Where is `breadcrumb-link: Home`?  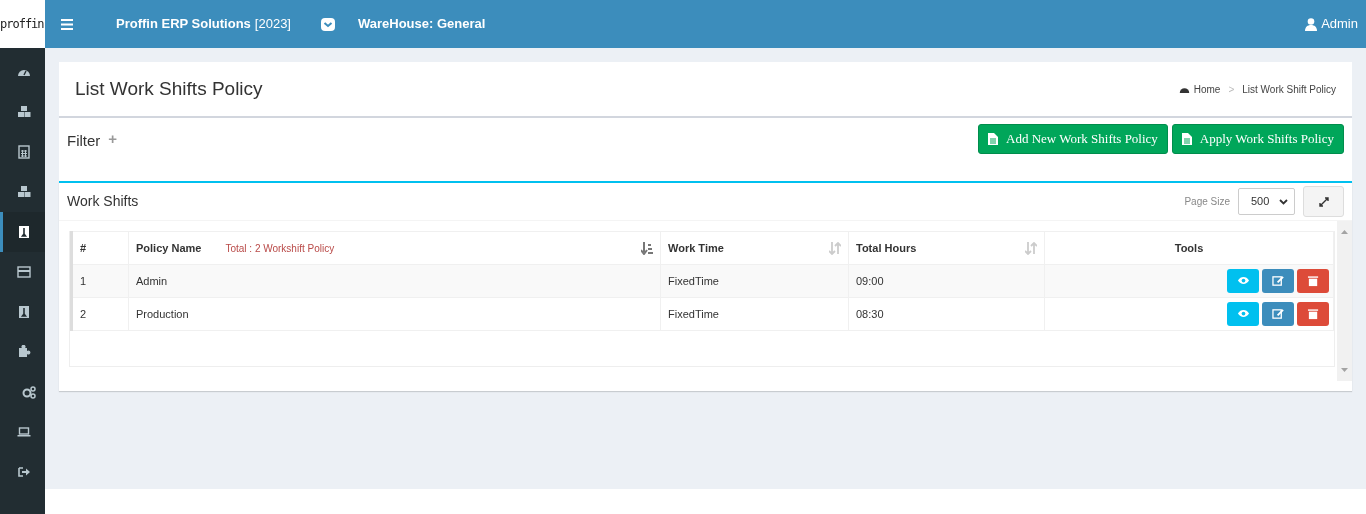
breadcrumb-link: Home is located at coordinates (1207, 89).